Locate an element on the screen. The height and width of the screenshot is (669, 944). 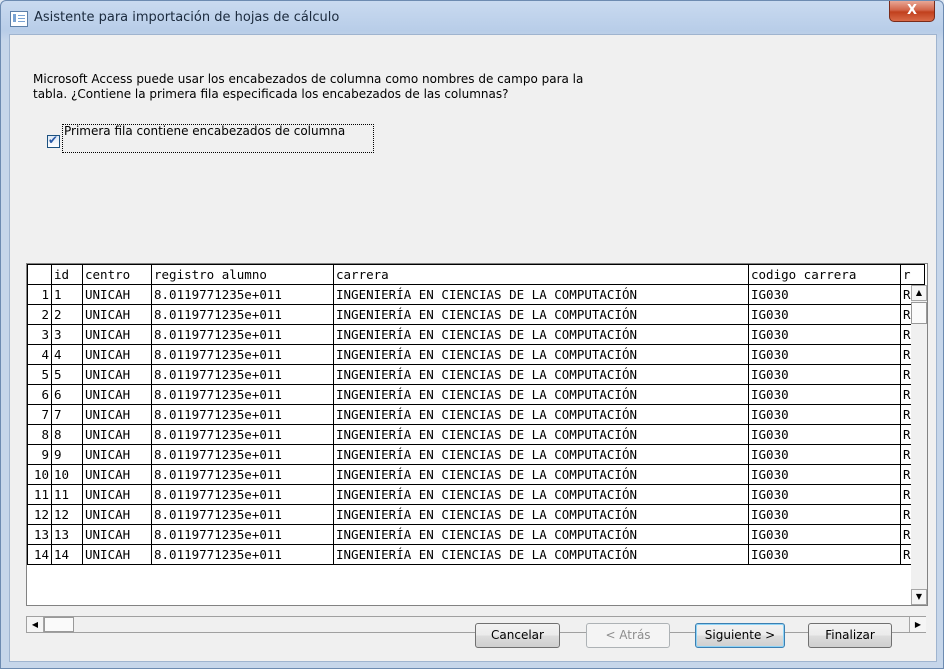
row-number: 13 is located at coordinates (39, 534).